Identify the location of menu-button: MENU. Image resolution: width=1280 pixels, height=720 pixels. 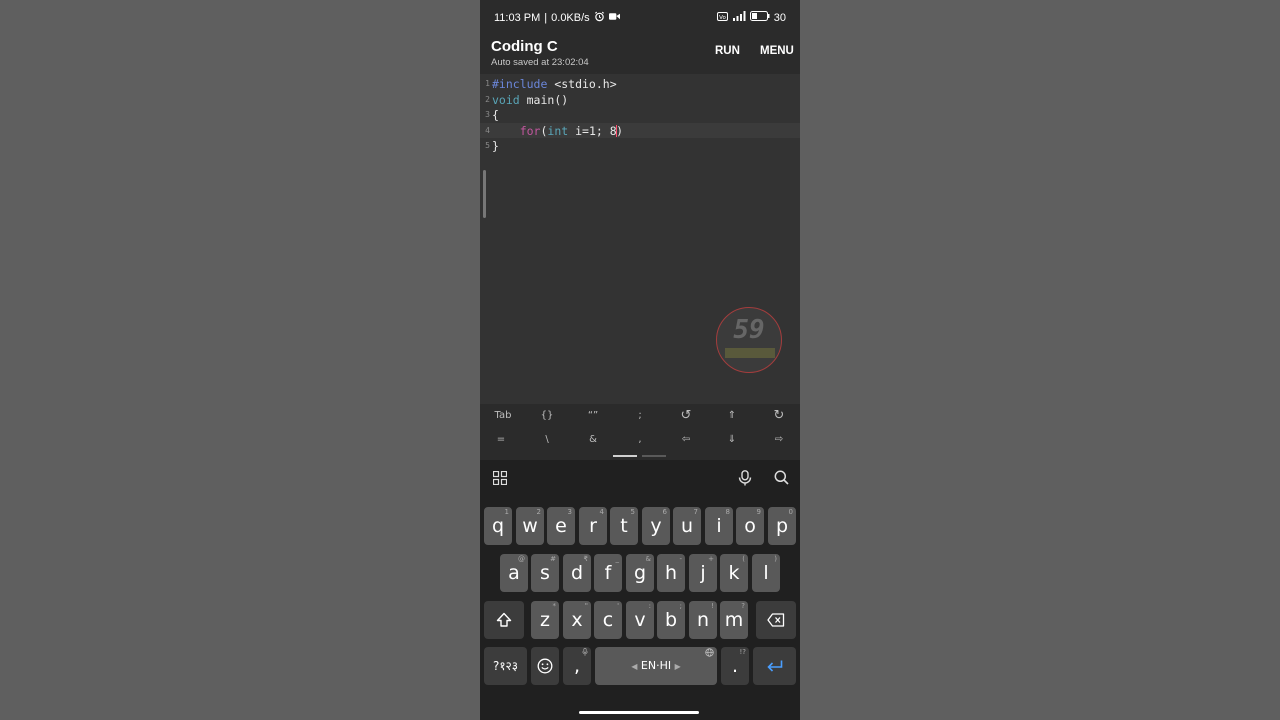
(777, 51).